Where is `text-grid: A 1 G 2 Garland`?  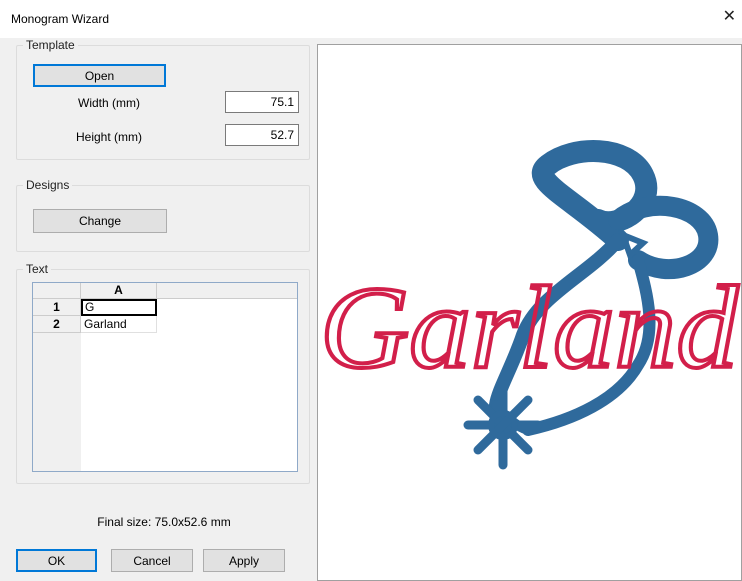 text-grid: A 1 G 2 Garland is located at coordinates (165, 377).